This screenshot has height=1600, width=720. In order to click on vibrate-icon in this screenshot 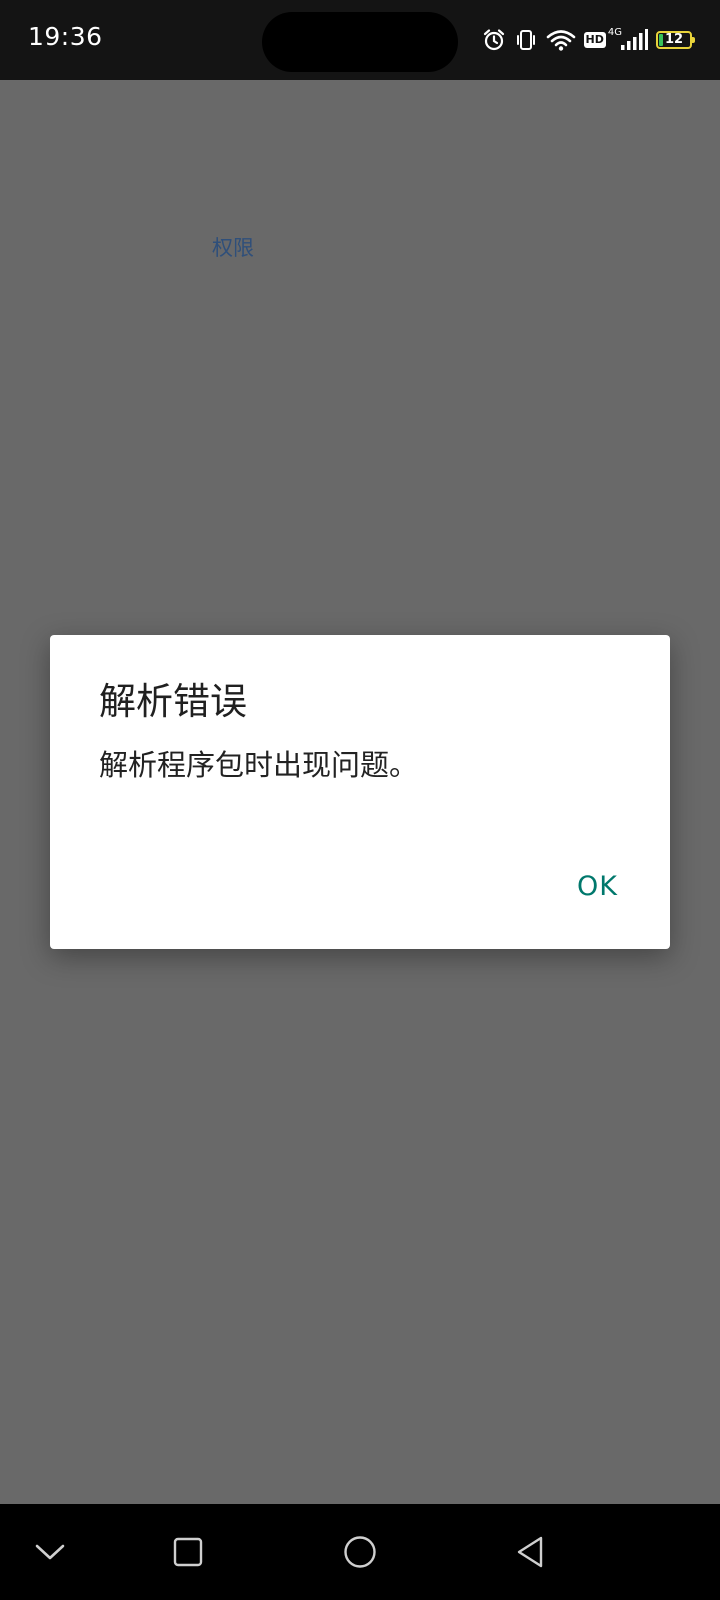, I will do `click(526, 40)`.